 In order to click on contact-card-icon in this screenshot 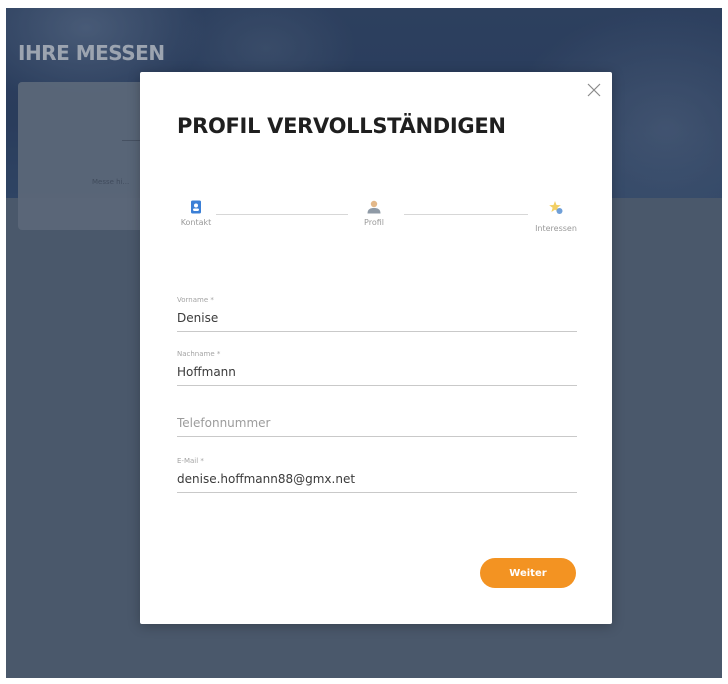, I will do `click(196, 207)`.